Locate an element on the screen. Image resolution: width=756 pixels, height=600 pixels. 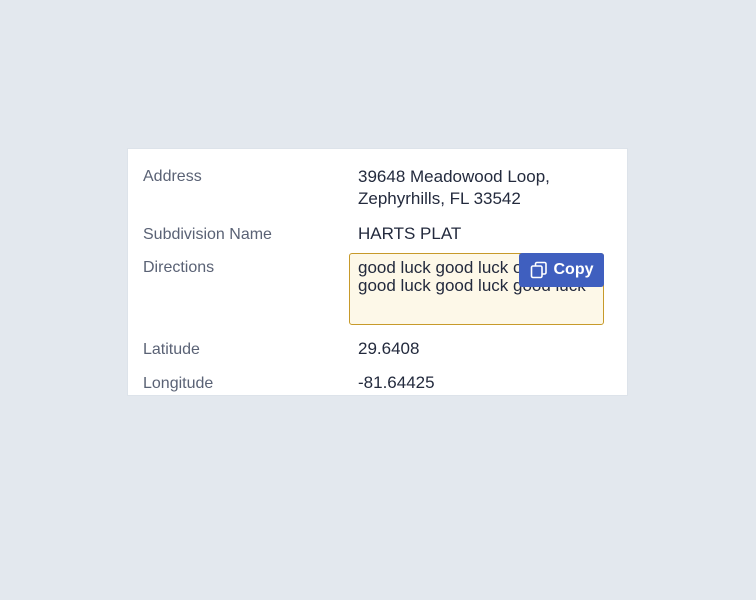
latitude-label: Latitude is located at coordinates (171, 349).